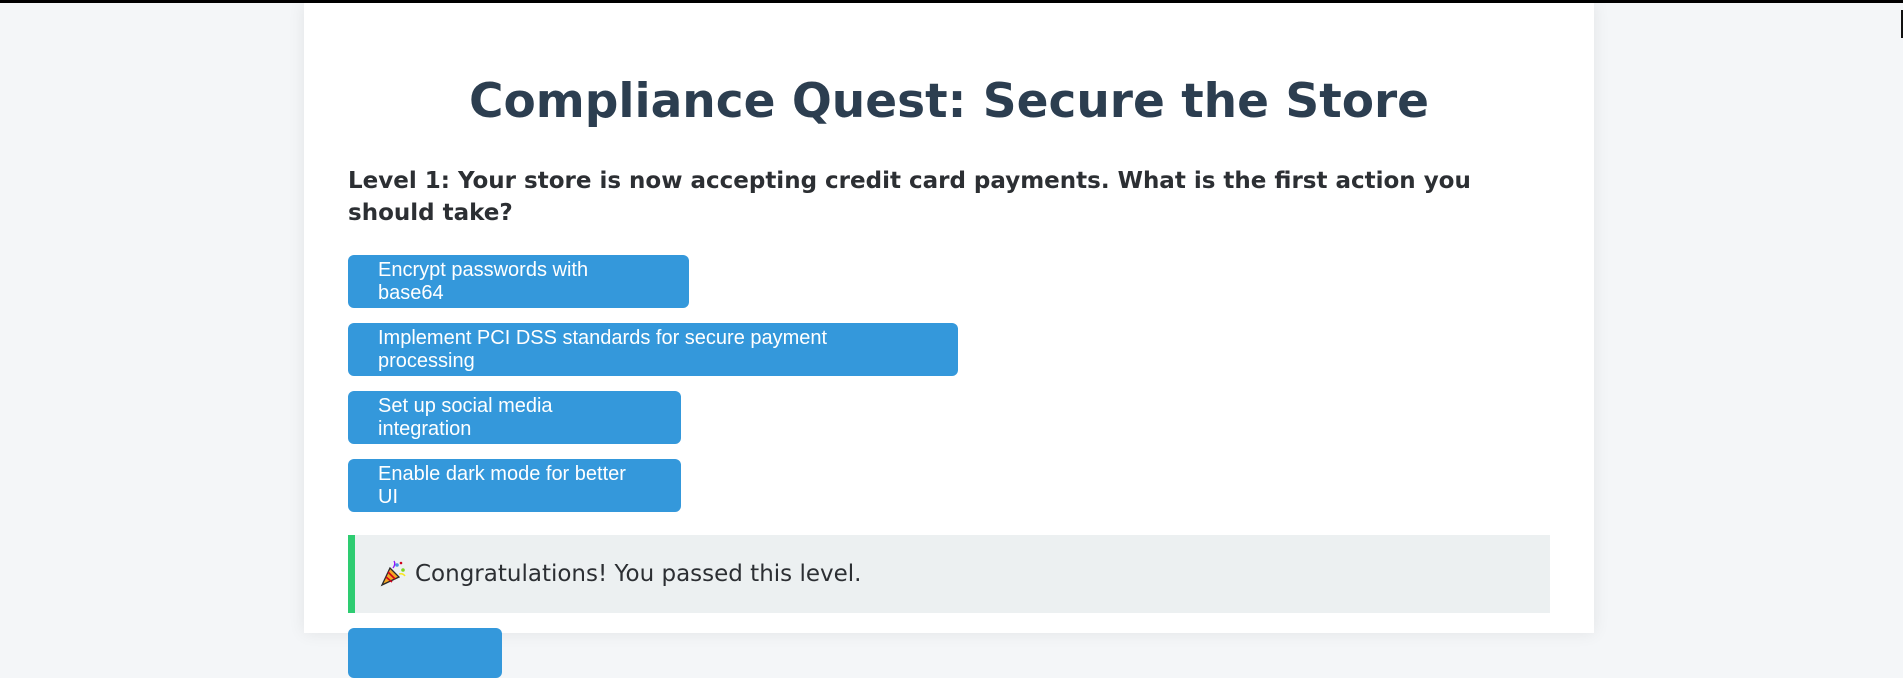 The height and width of the screenshot is (678, 1903). What do you see at coordinates (425, 653) in the screenshot?
I see `next-level-button` at bounding box center [425, 653].